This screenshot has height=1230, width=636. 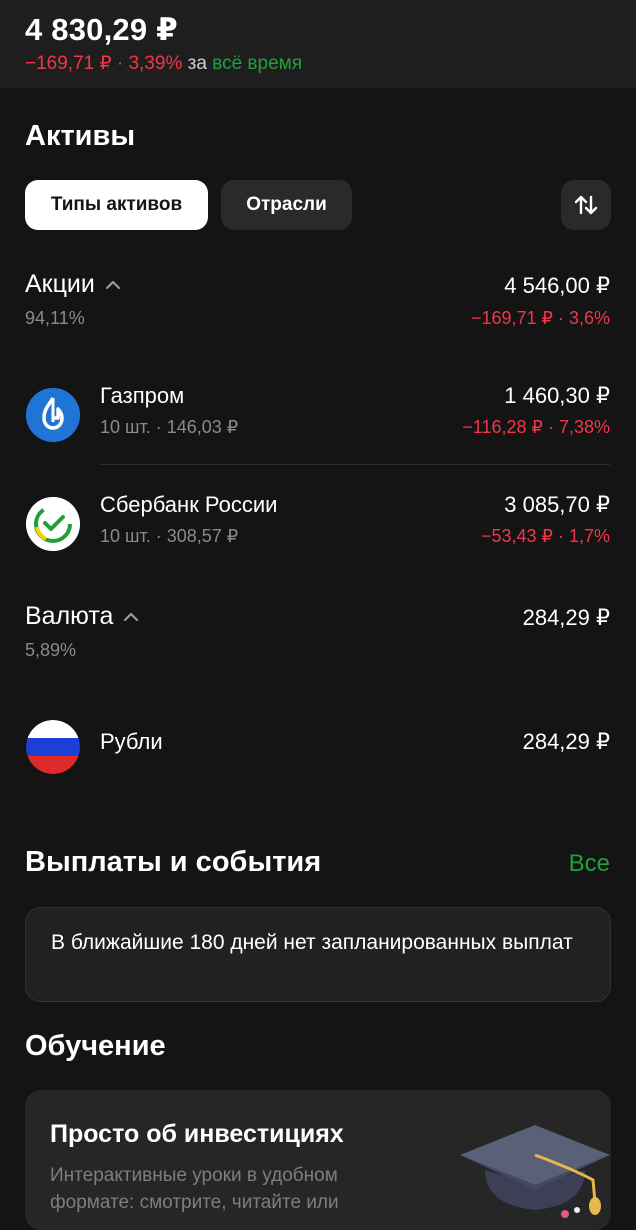 I want to click on asset-sberbank-name: Сбербанк России, so click(x=188, y=505).